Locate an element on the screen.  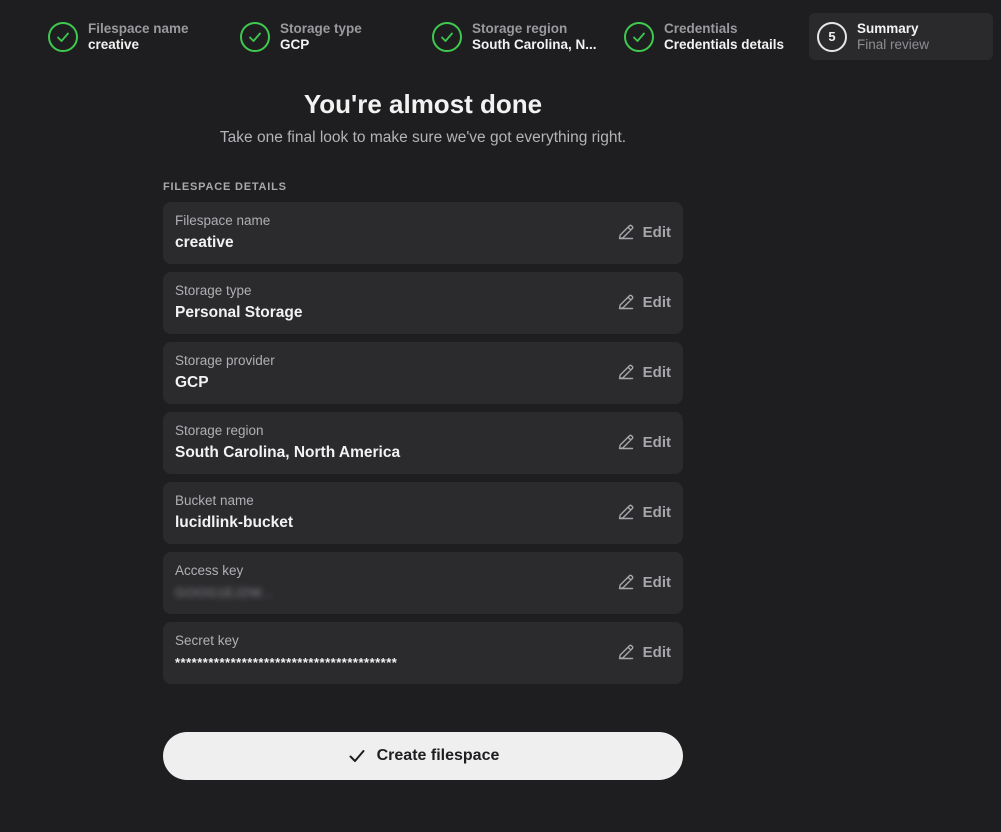
detail-label: Bucket name is located at coordinates (214, 500).